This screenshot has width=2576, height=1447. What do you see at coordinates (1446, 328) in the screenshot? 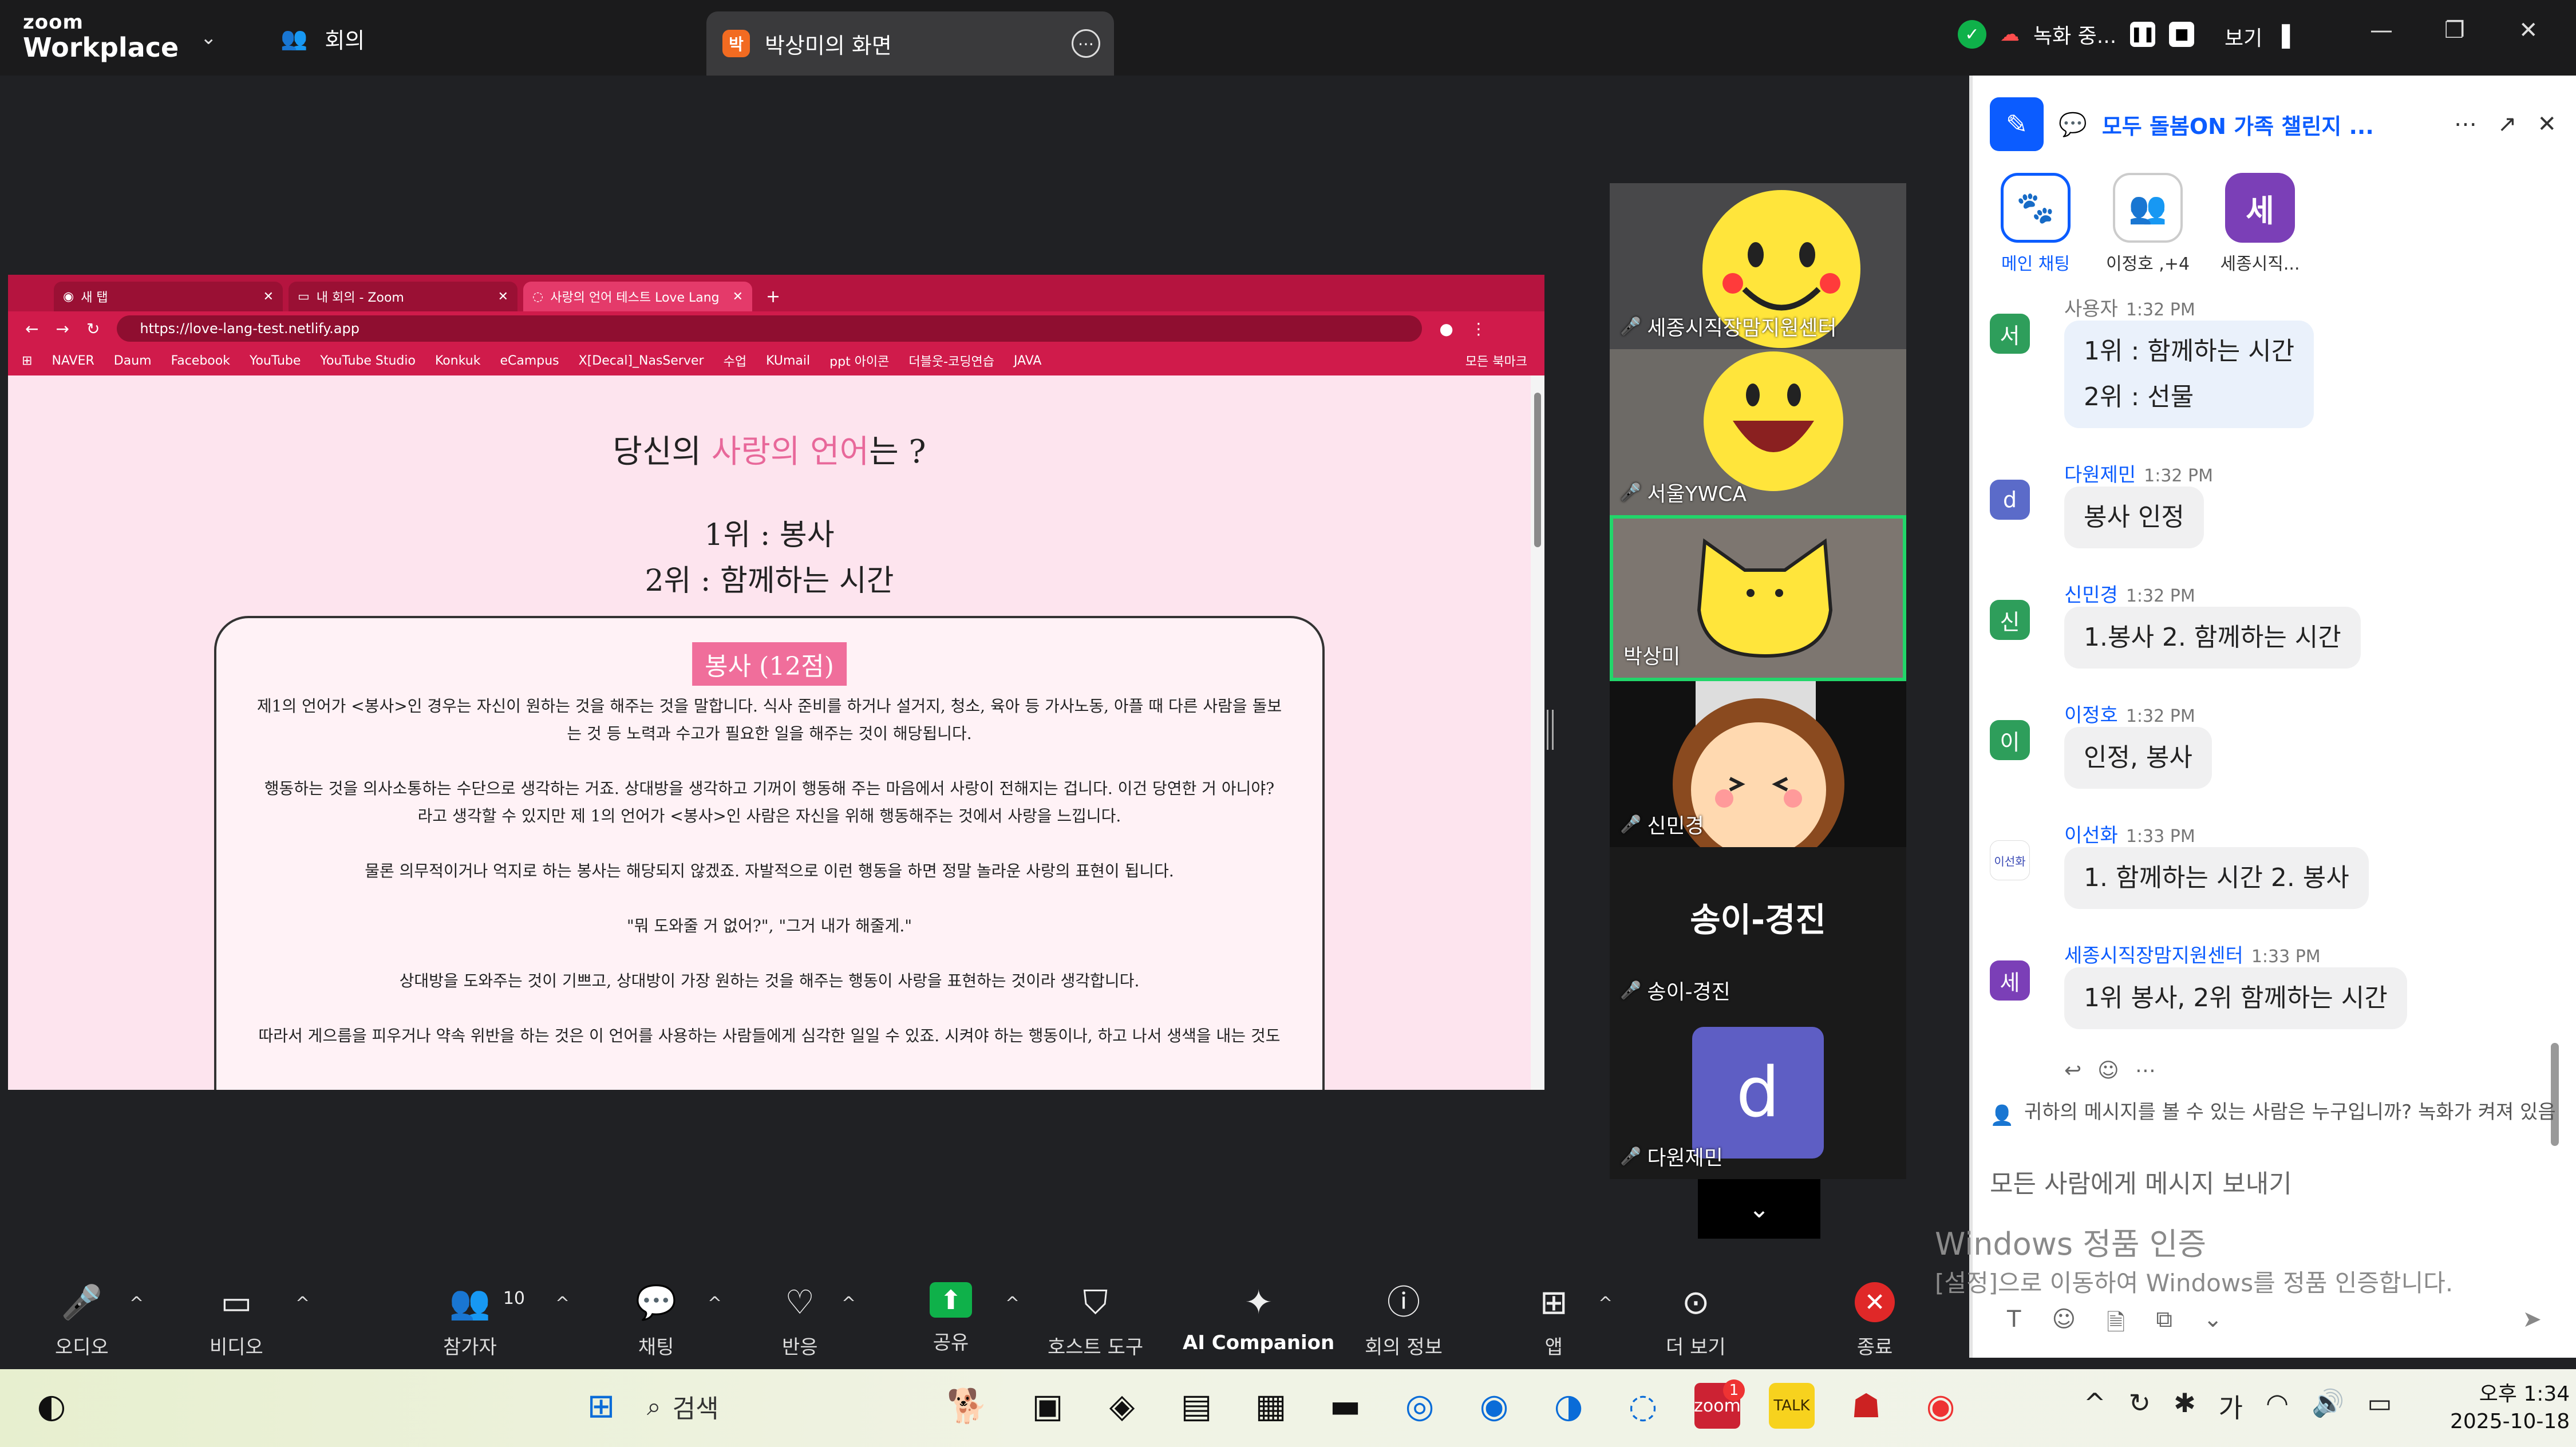
I see `profile-icon: ●` at bounding box center [1446, 328].